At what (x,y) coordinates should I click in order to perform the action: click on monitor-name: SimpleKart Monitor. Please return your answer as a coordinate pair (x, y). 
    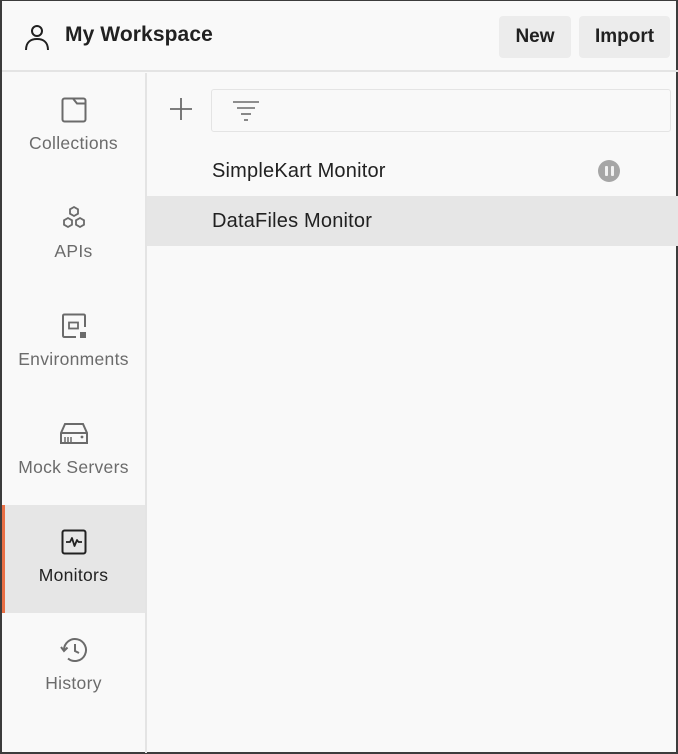
    Looking at the image, I should click on (299, 170).